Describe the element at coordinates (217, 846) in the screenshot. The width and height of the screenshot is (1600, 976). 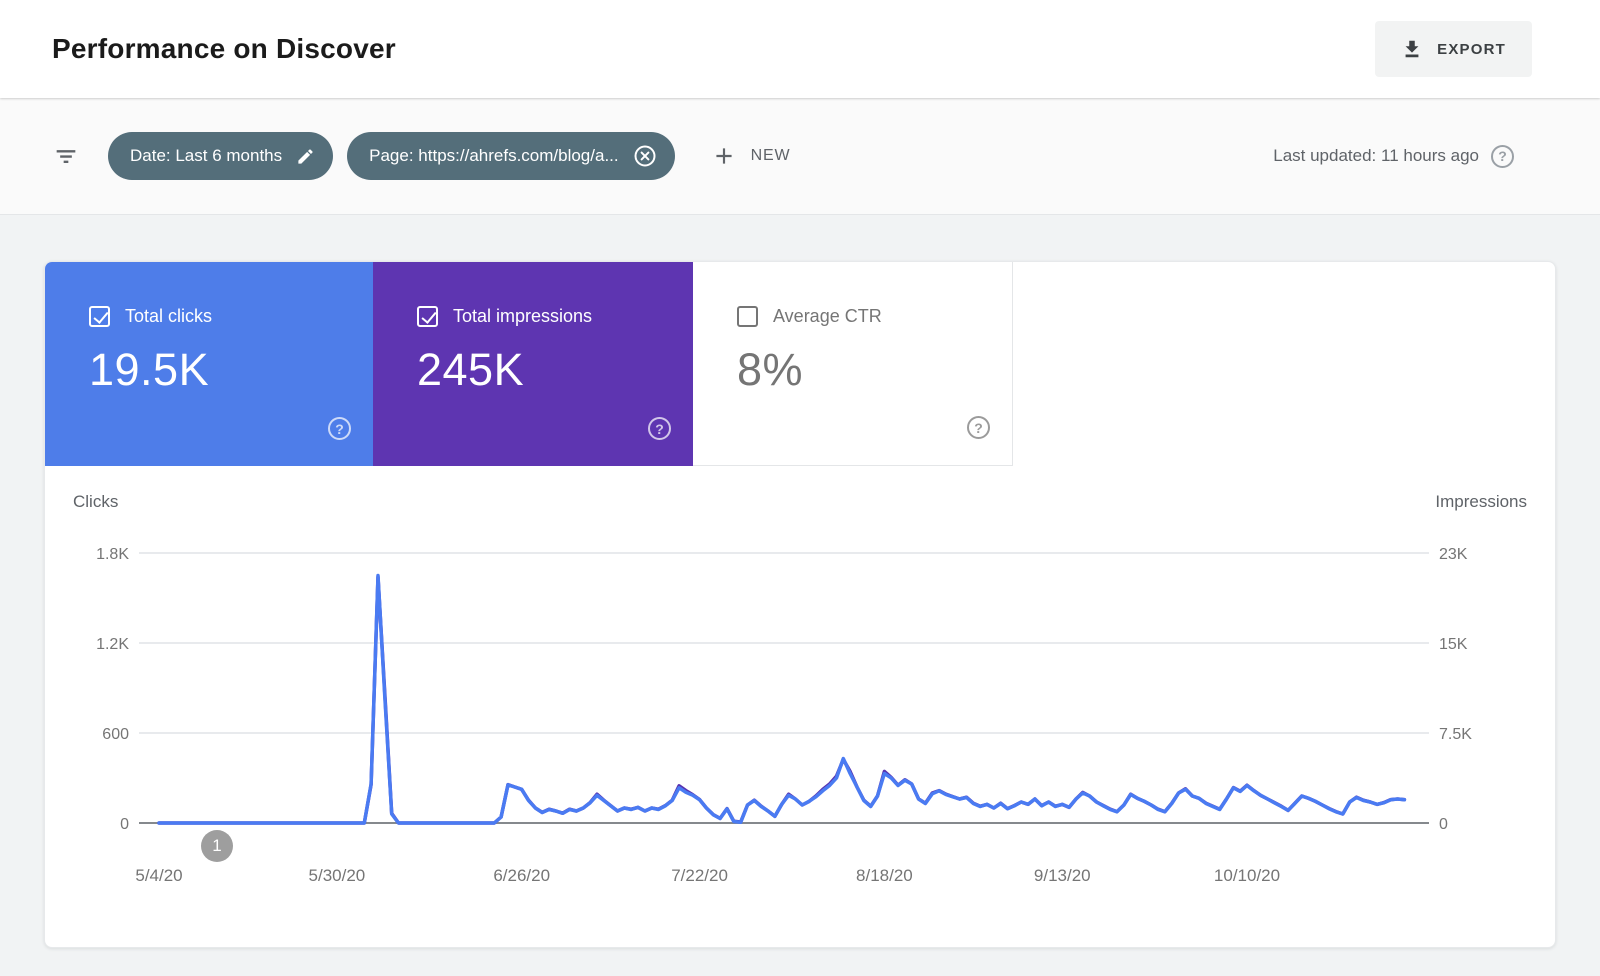
I see `annotation-badge-1: 1` at that location.